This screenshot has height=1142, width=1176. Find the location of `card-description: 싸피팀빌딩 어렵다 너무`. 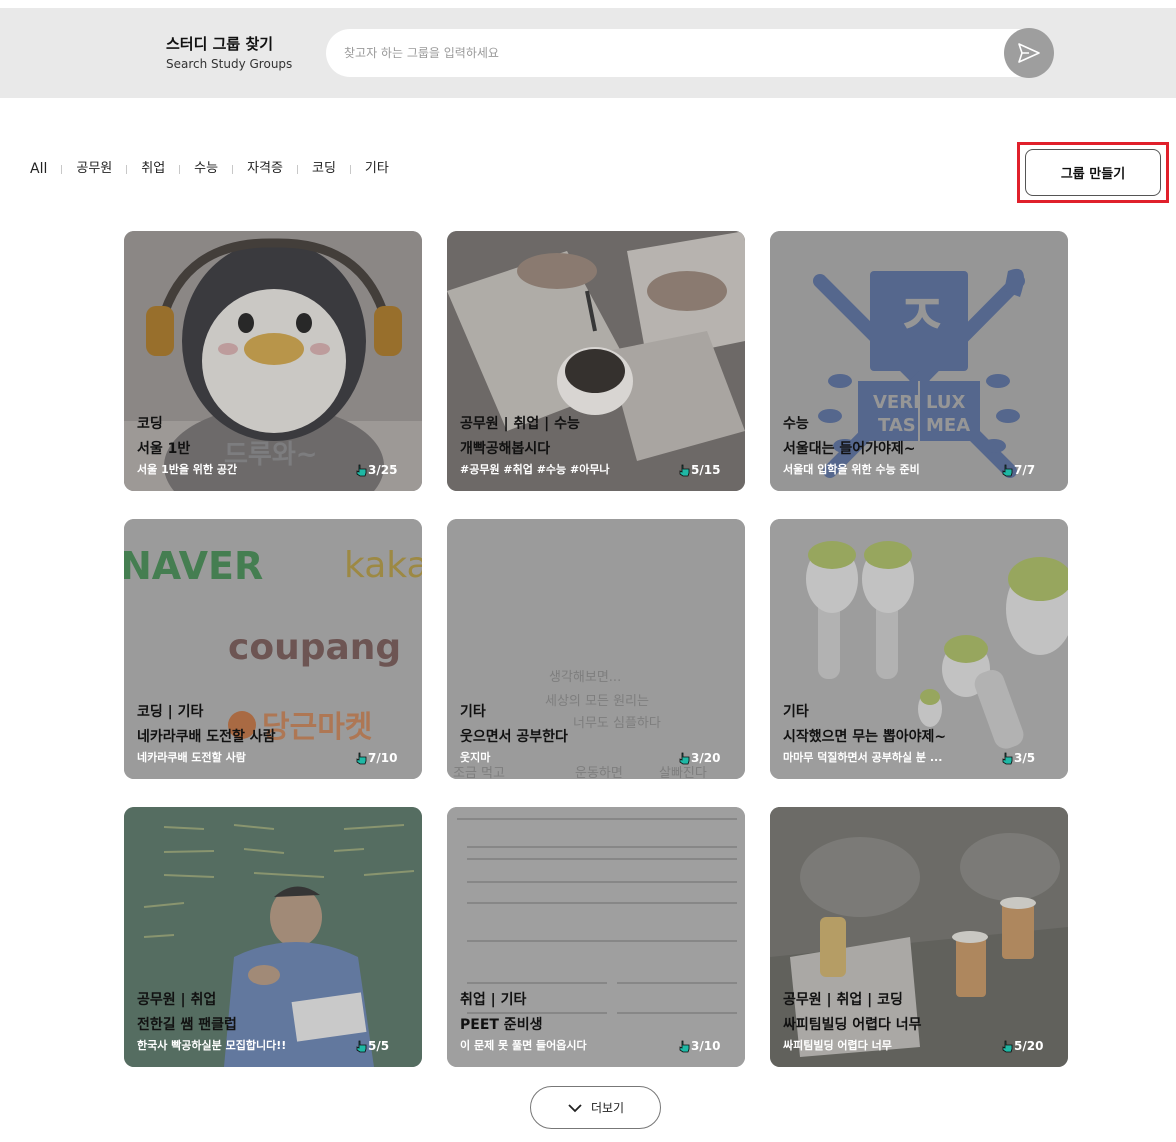

card-description: 싸피팀빌딩 어렵다 너무 is located at coordinates (837, 1045).